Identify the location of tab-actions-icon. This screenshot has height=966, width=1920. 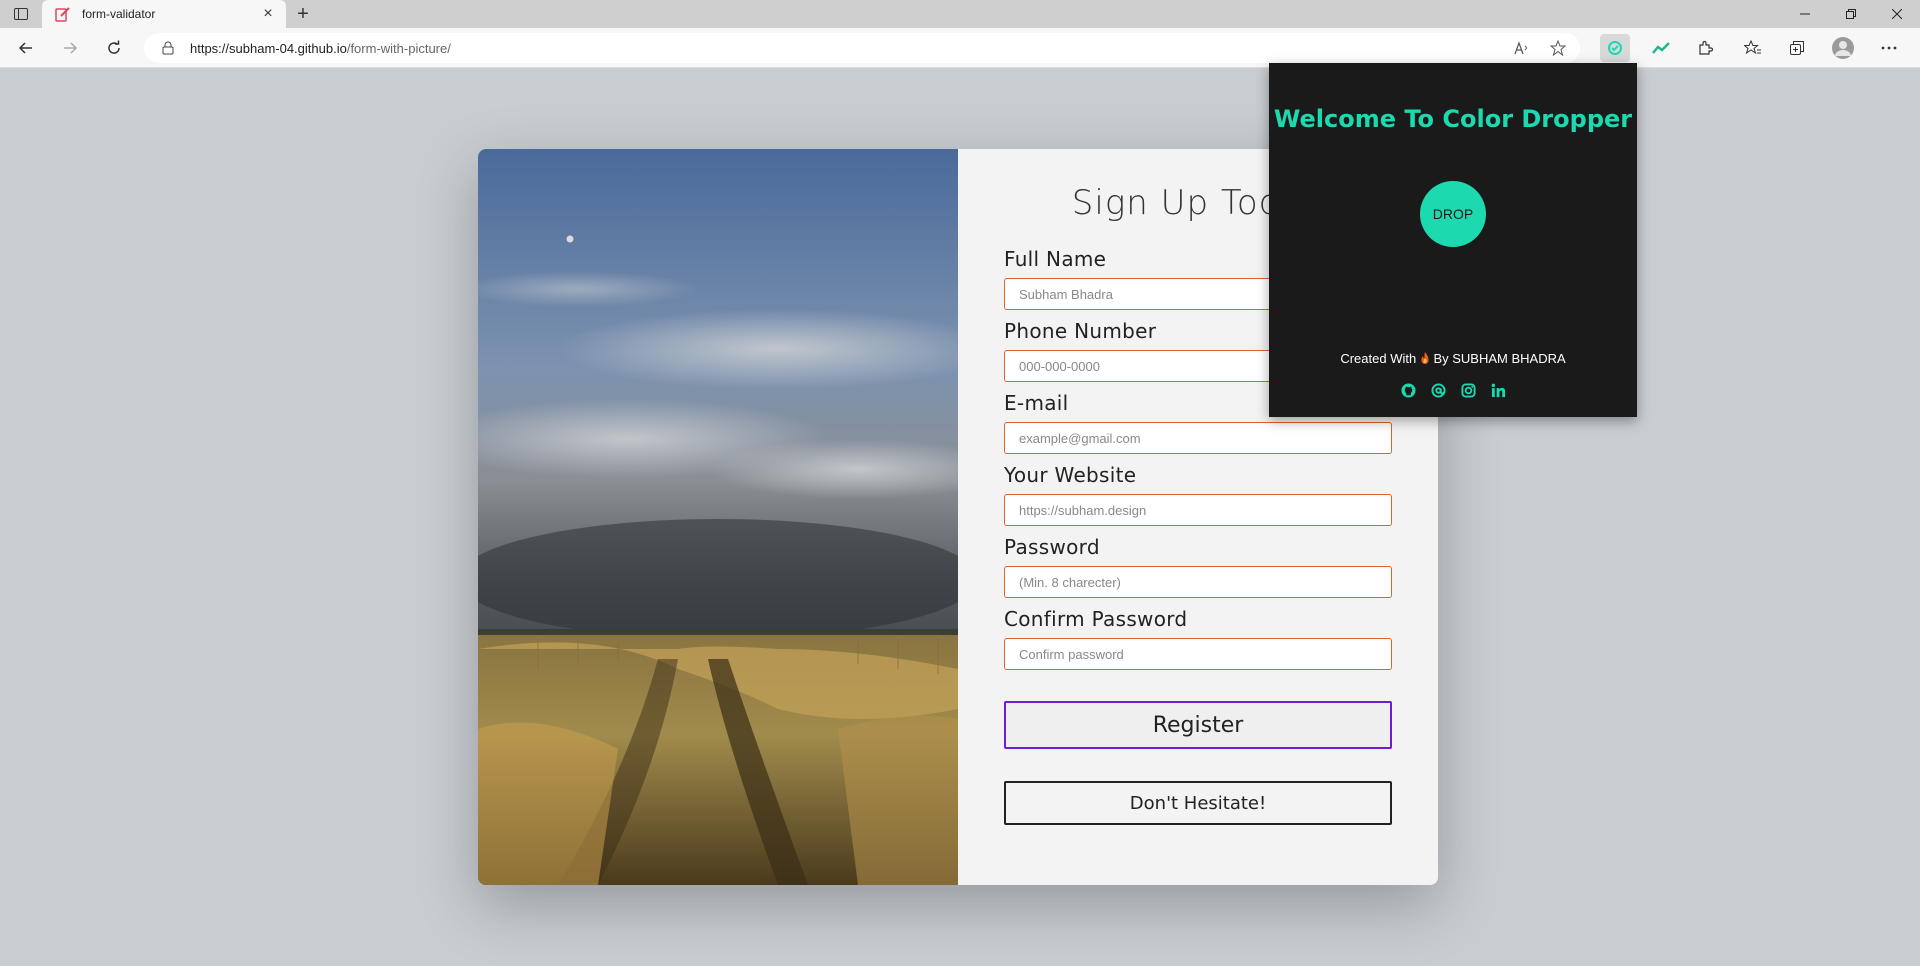
(21, 14).